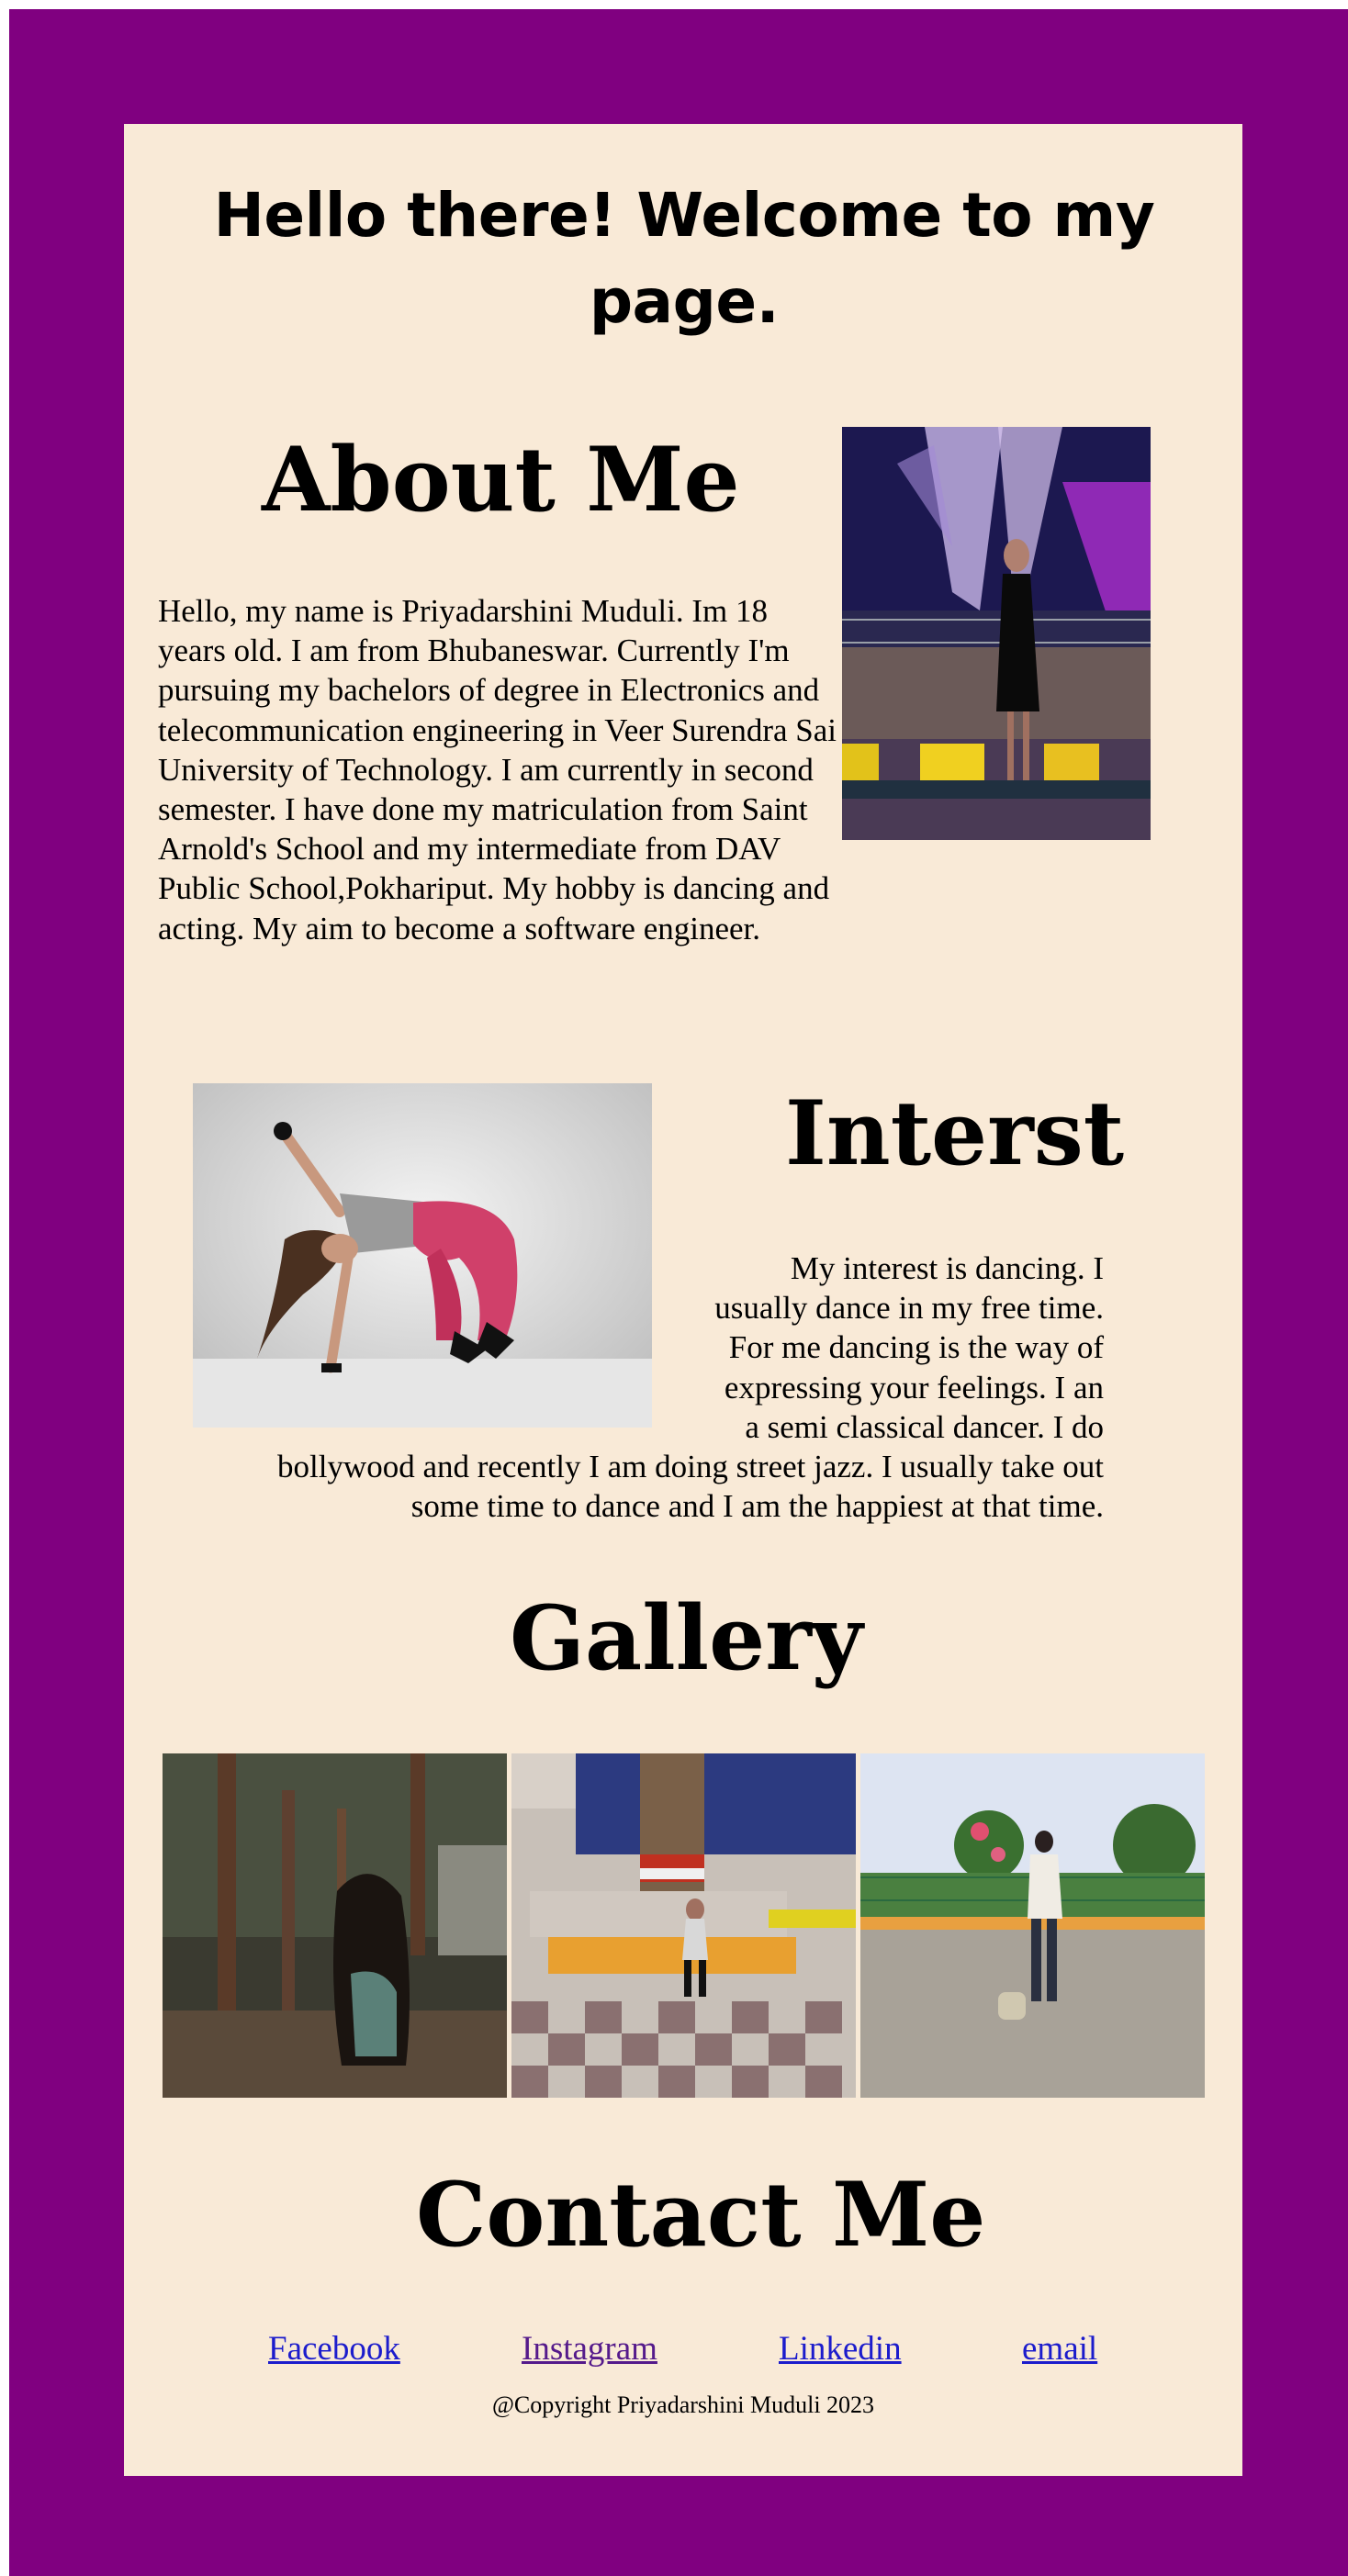 This screenshot has height=2576, width=1348. Describe the element at coordinates (924, 1426) in the screenshot. I see `interest-line: a semi classical dancer. I do` at that location.